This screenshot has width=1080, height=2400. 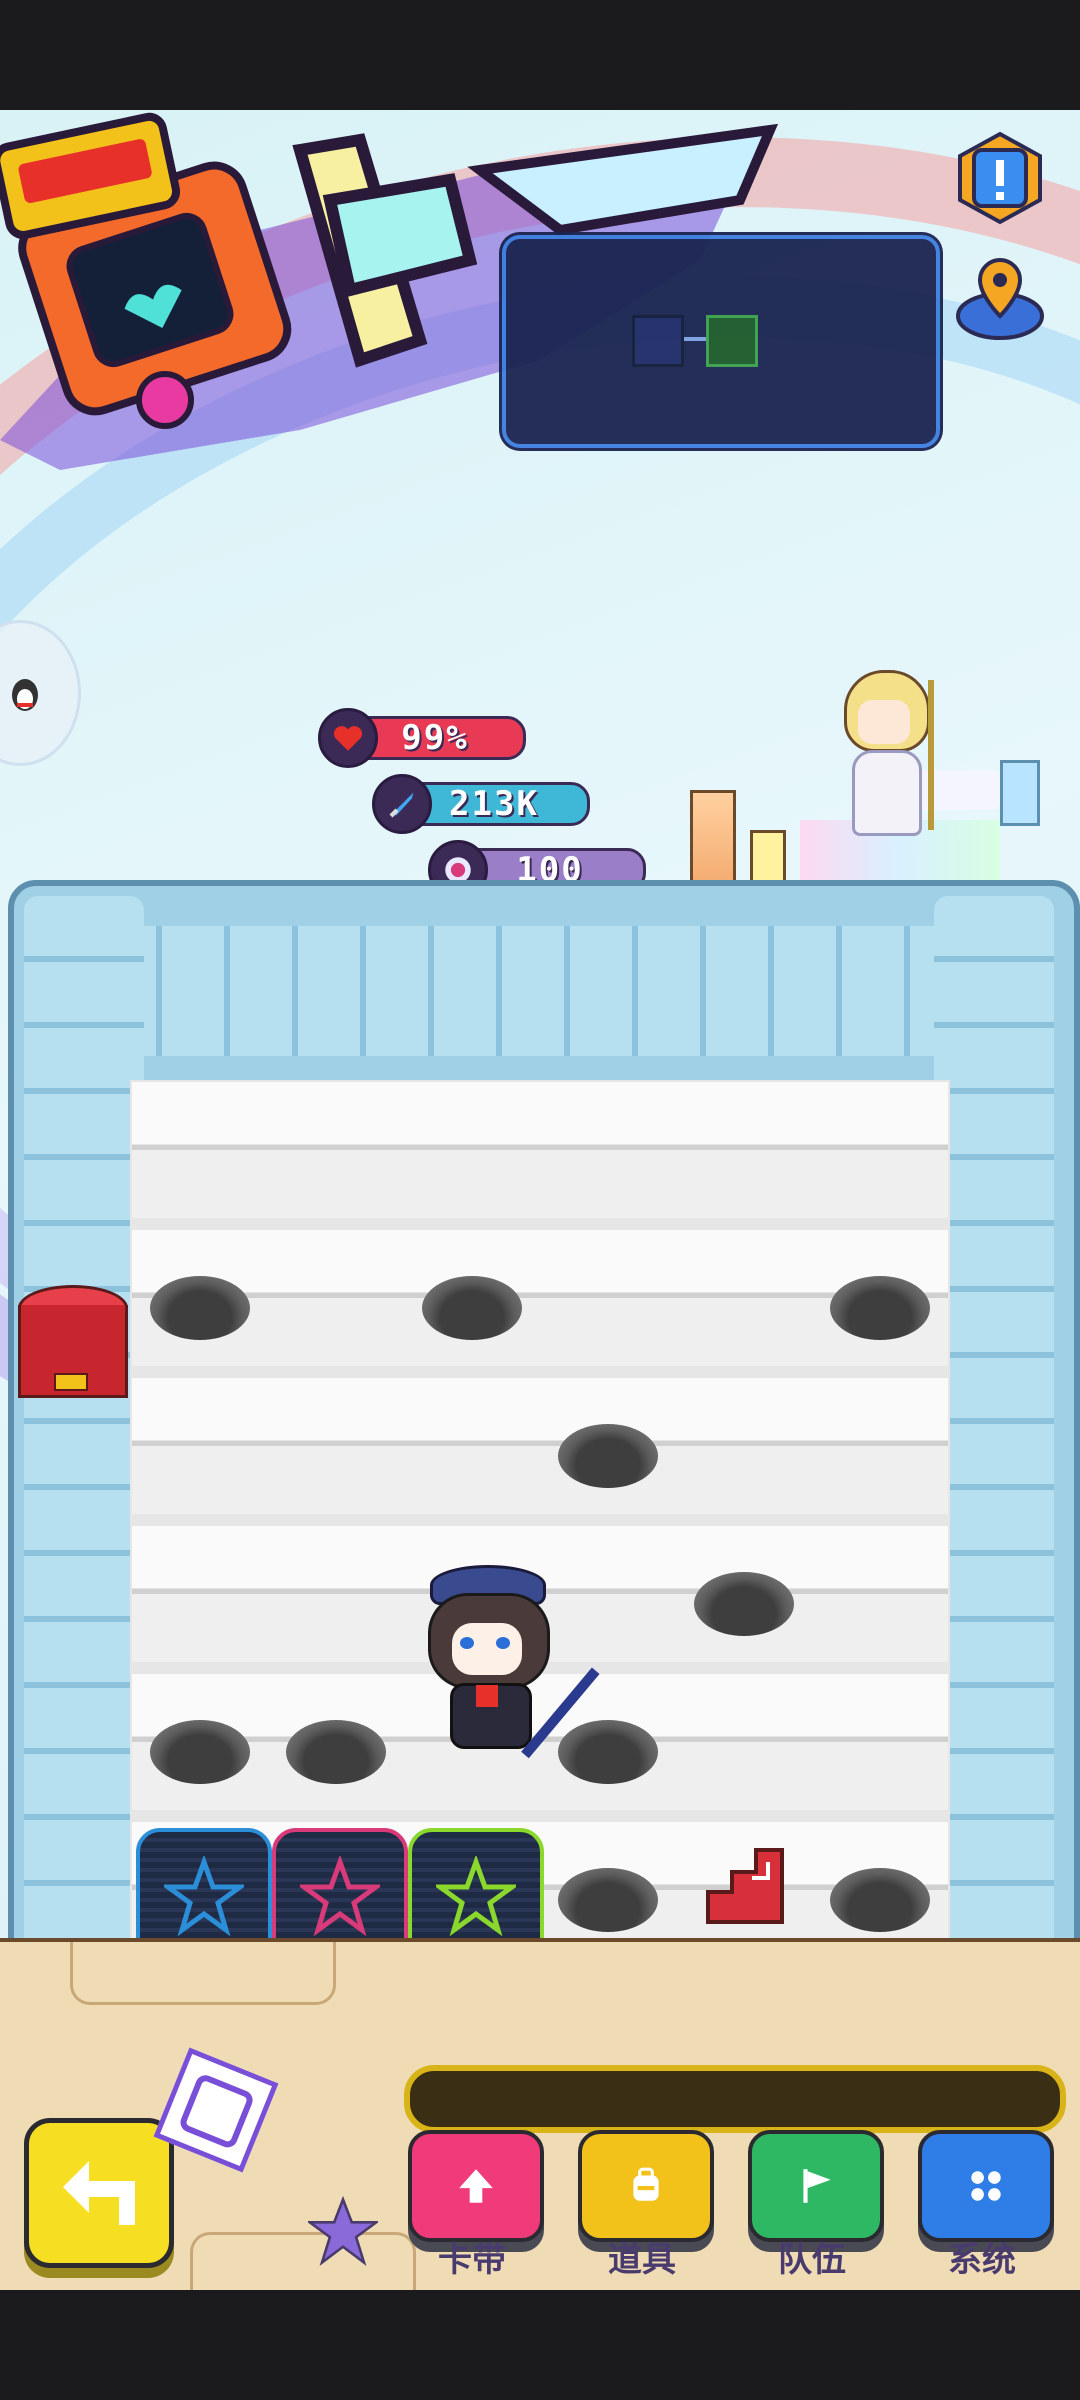 What do you see at coordinates (435, 738) in the screenshot?
I see `hp-value: 99%` at bounding box center [435, 738].